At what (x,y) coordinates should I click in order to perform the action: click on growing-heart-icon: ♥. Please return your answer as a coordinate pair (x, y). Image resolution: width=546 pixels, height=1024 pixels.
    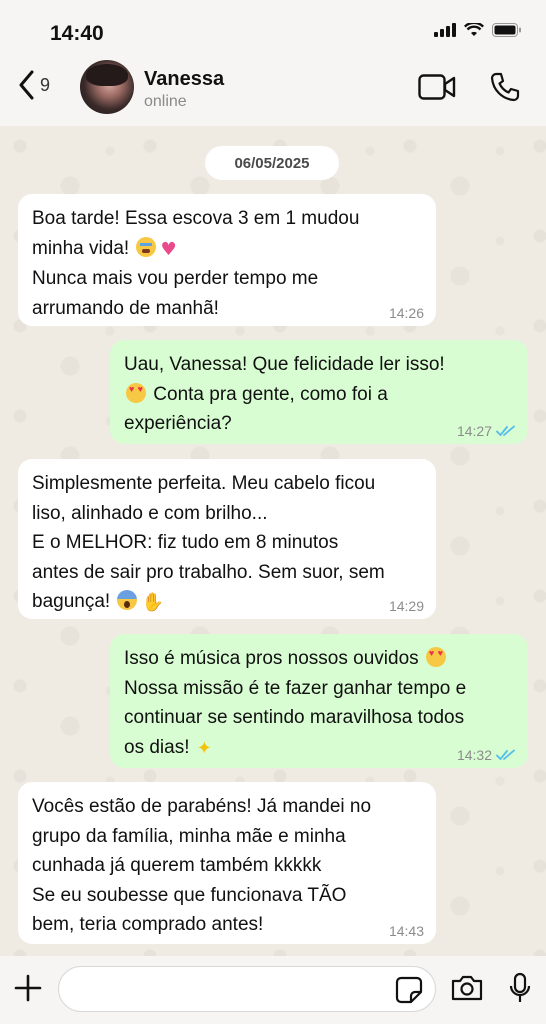
    Looking at the image, I should click on (168, 249).